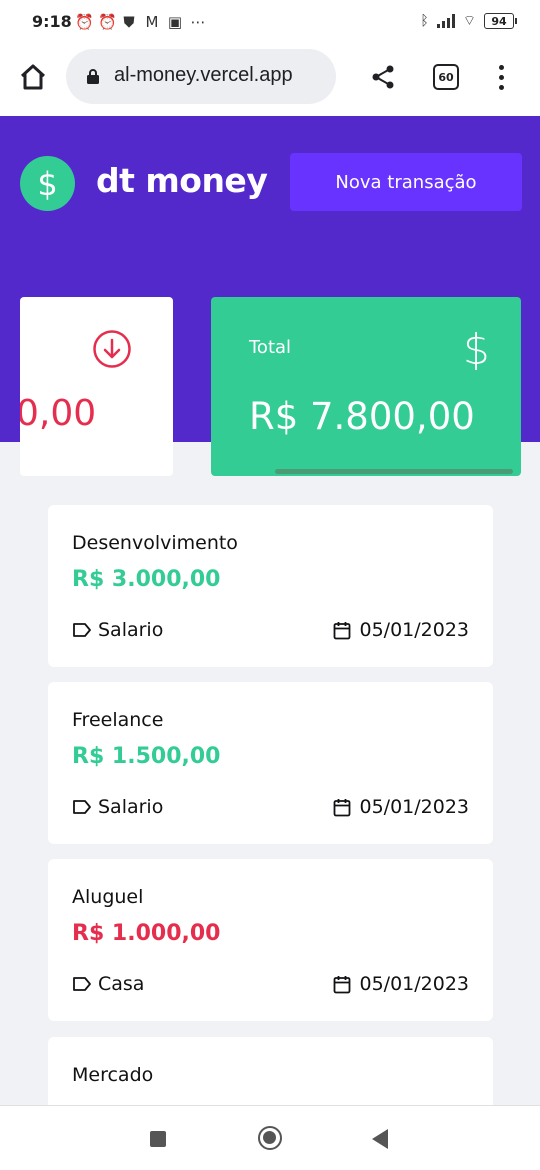 This screenshot has width=540, height=1170. I want to click on back-icon, so click(380, 1139).